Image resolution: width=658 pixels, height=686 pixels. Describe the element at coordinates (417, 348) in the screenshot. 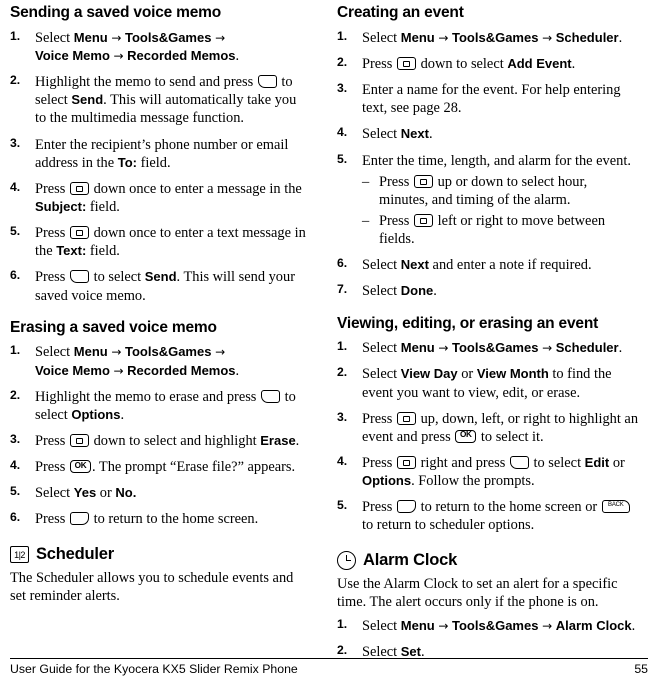

I see `ui-term: Menu` at that location.